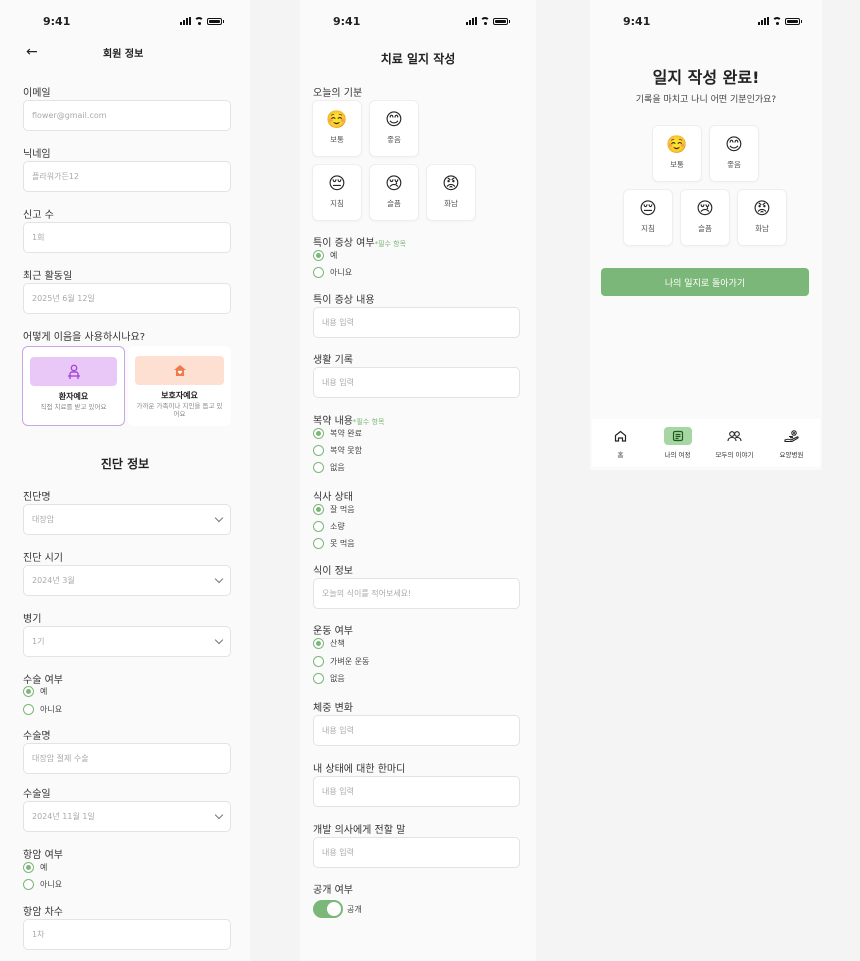 The width and height of the screenshot is (860, 961). What do you see at coordinates (735, 436) in the screenshot?
I see `community-icon` at bounding box center [735, 436].